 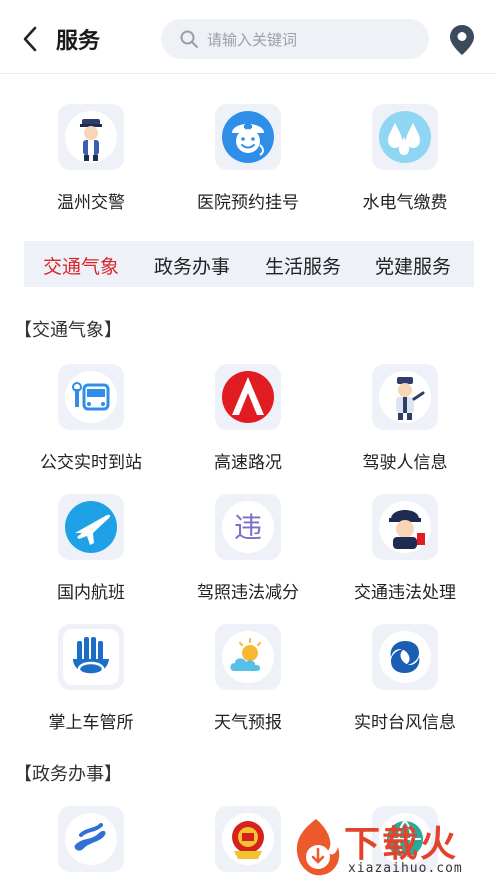 What do you see at coordinates (78, 41) in the screenshot?
I see `page-title: 服务` at bounding box center [78, 41].